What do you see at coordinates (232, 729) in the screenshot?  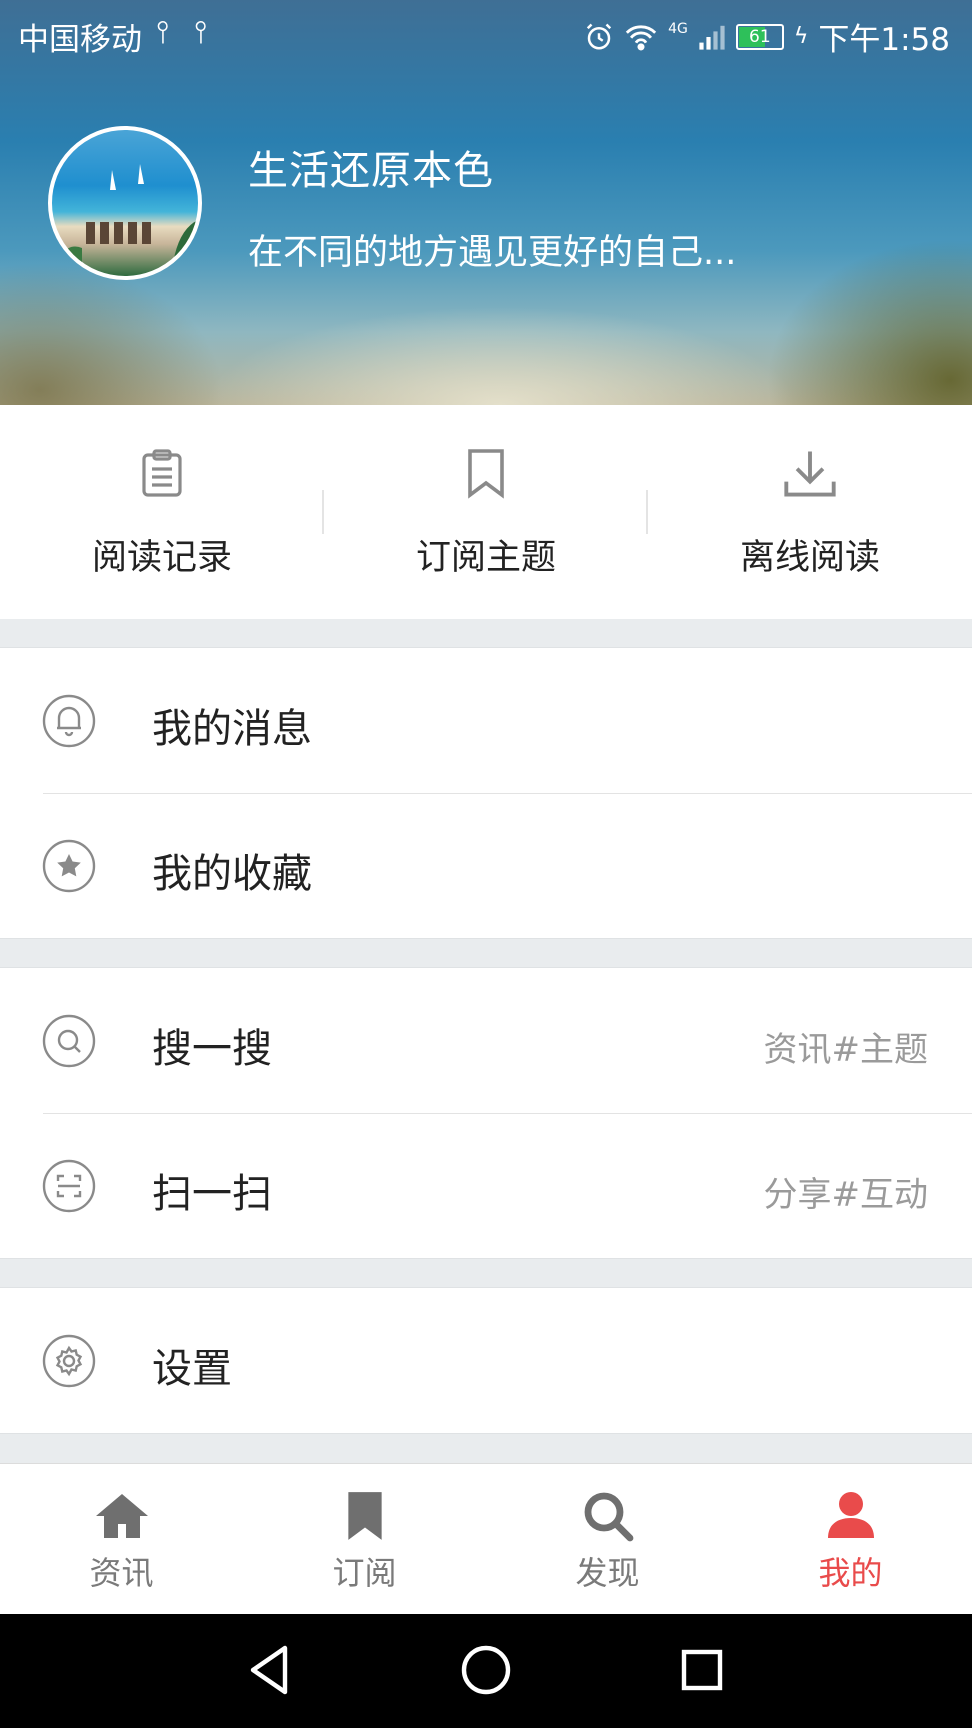 I see `menu-item-label: 我的消息` at bounding box center [232, 729].